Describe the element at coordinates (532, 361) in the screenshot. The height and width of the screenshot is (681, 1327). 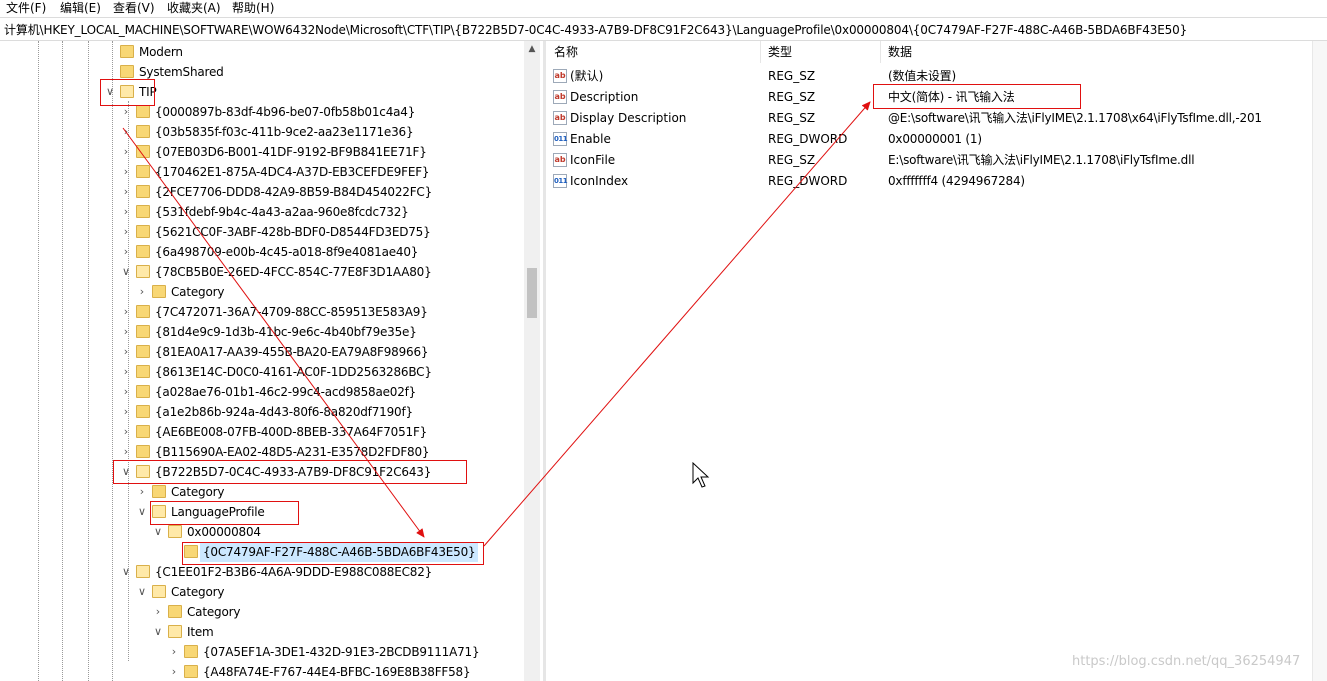
I see `tree-scrollbar: ▲` at that location.